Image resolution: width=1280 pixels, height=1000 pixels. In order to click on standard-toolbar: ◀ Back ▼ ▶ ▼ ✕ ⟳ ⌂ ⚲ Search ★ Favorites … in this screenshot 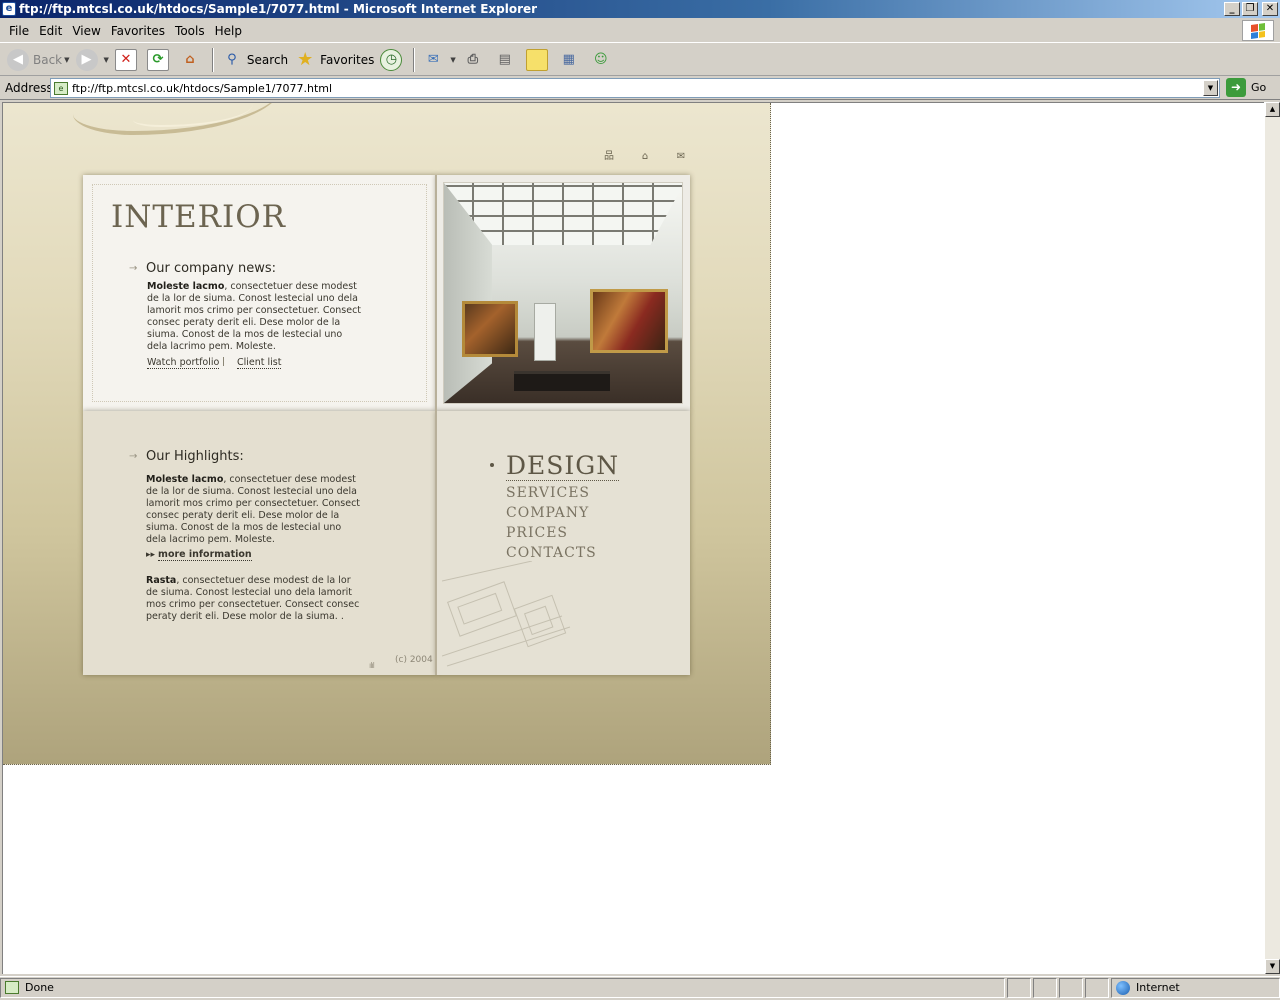, I will do `click(640, 60)`.